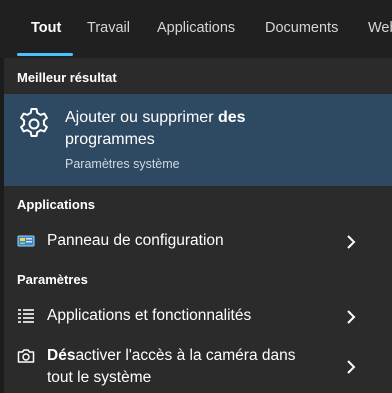 This screenshot has height=393, width=392. What do you see at coordinates (380, 28) in the screenshot?
I see `tab-web: Web` at bounding box center [380, 28].